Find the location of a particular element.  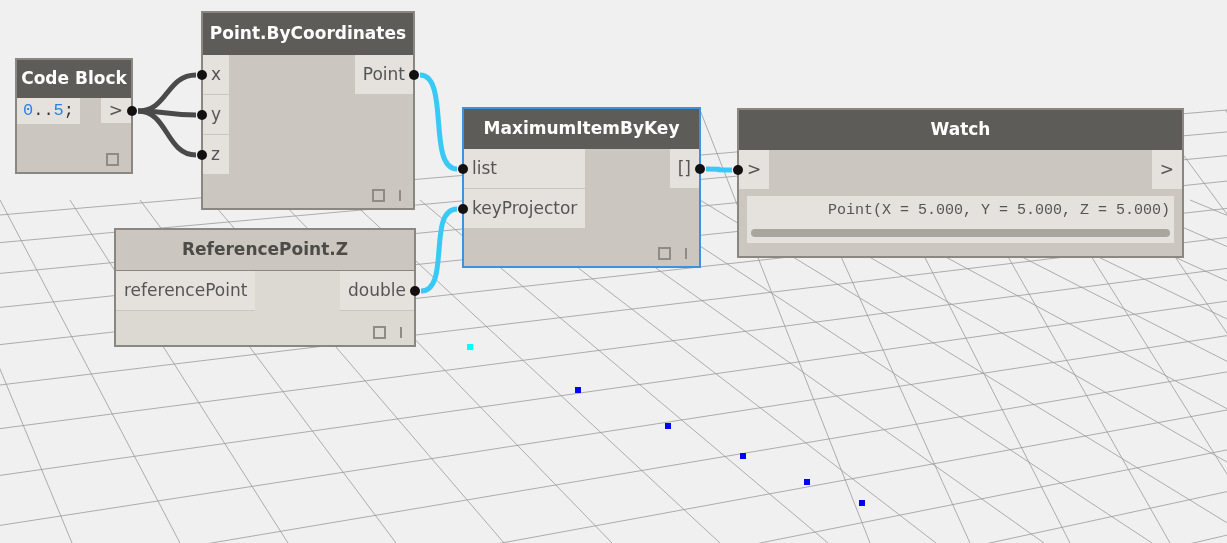

node-title: Watch is located at coordinates (960, 130).